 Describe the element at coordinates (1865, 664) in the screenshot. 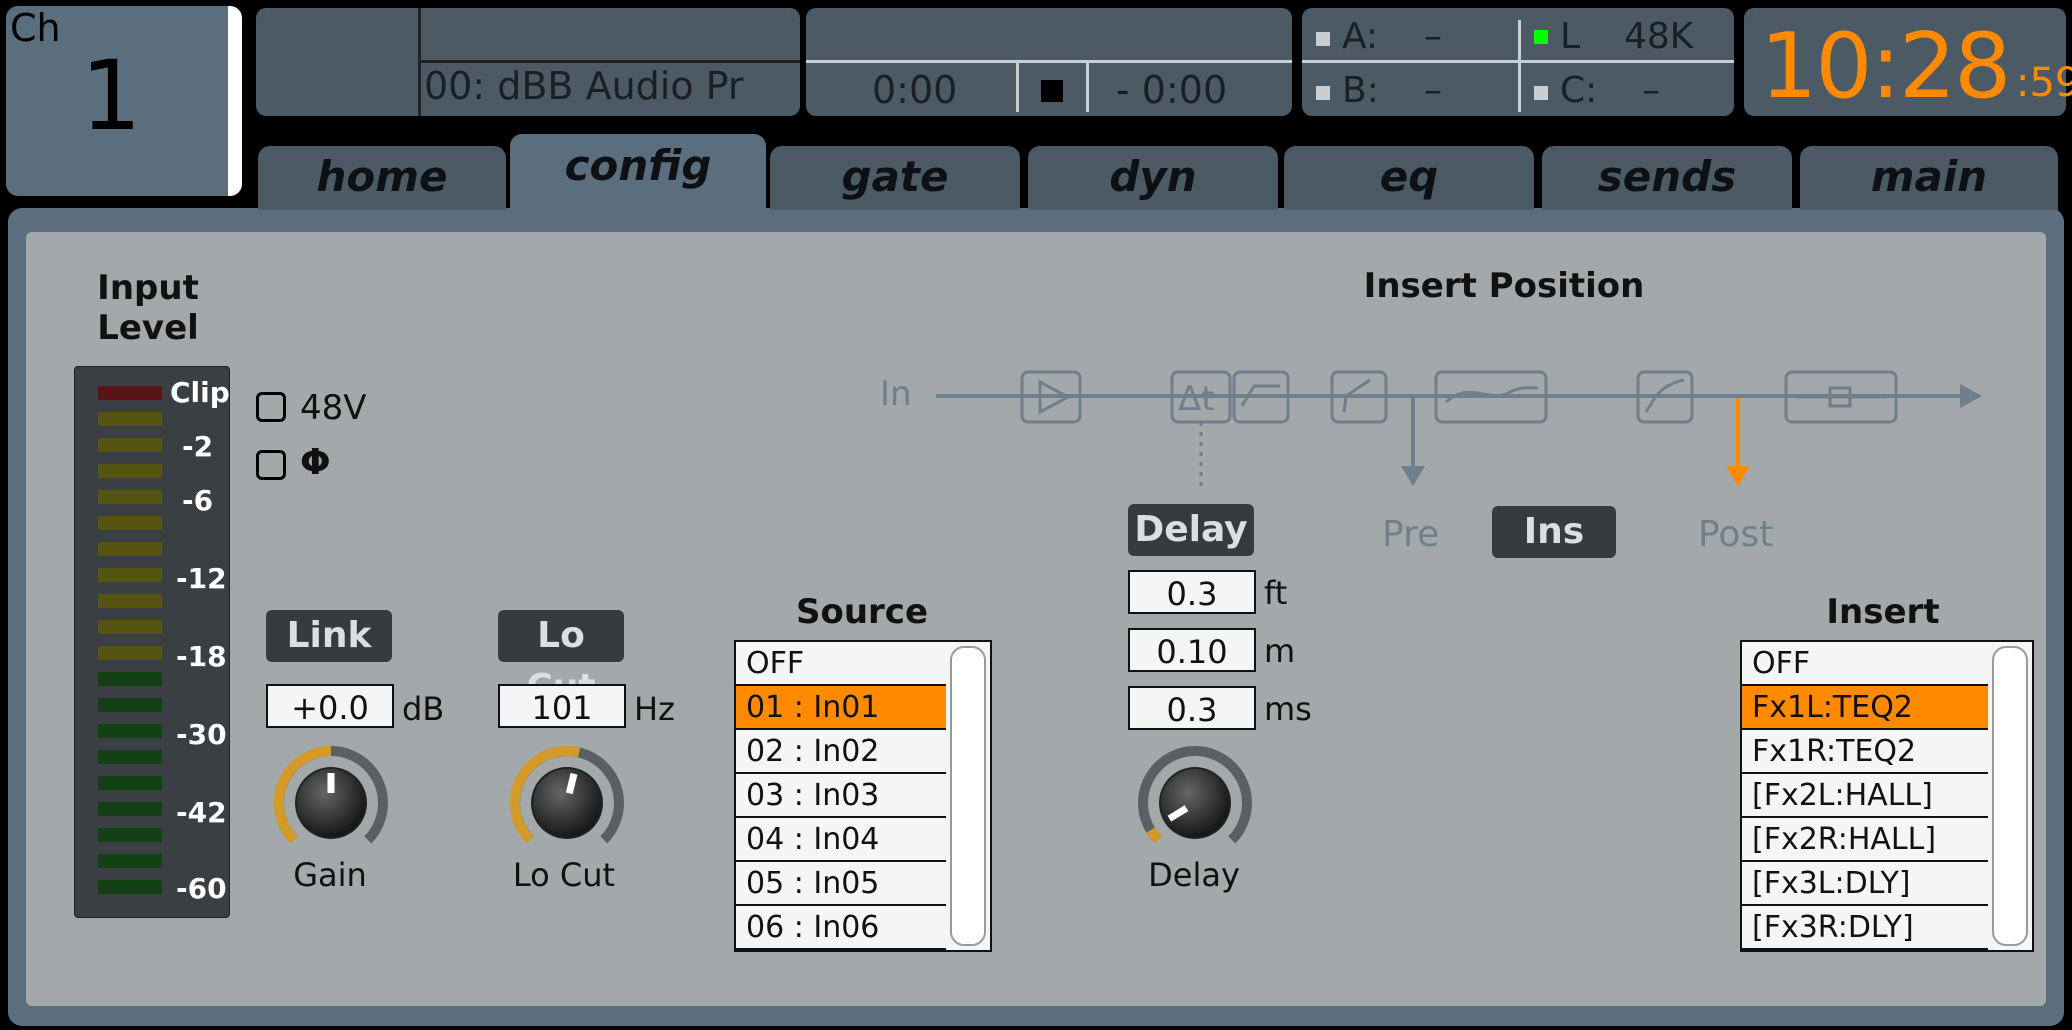

I see `insert-list-item: OFF` at that location.